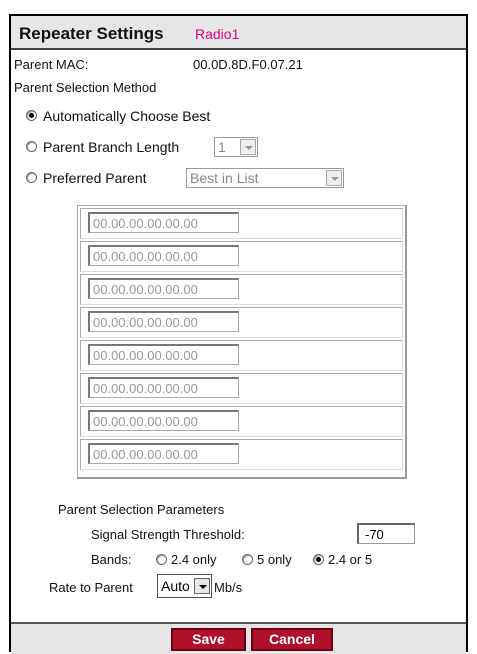 The image size is (477, 654). I want to click on panel-header: Repeater Settings Radio1, so click(238, 33).